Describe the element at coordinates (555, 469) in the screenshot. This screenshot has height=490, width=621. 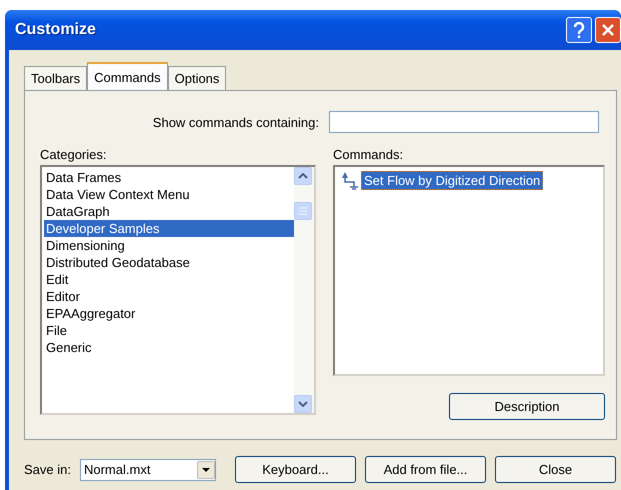
I see `close-dialog-button: Close` at that location.